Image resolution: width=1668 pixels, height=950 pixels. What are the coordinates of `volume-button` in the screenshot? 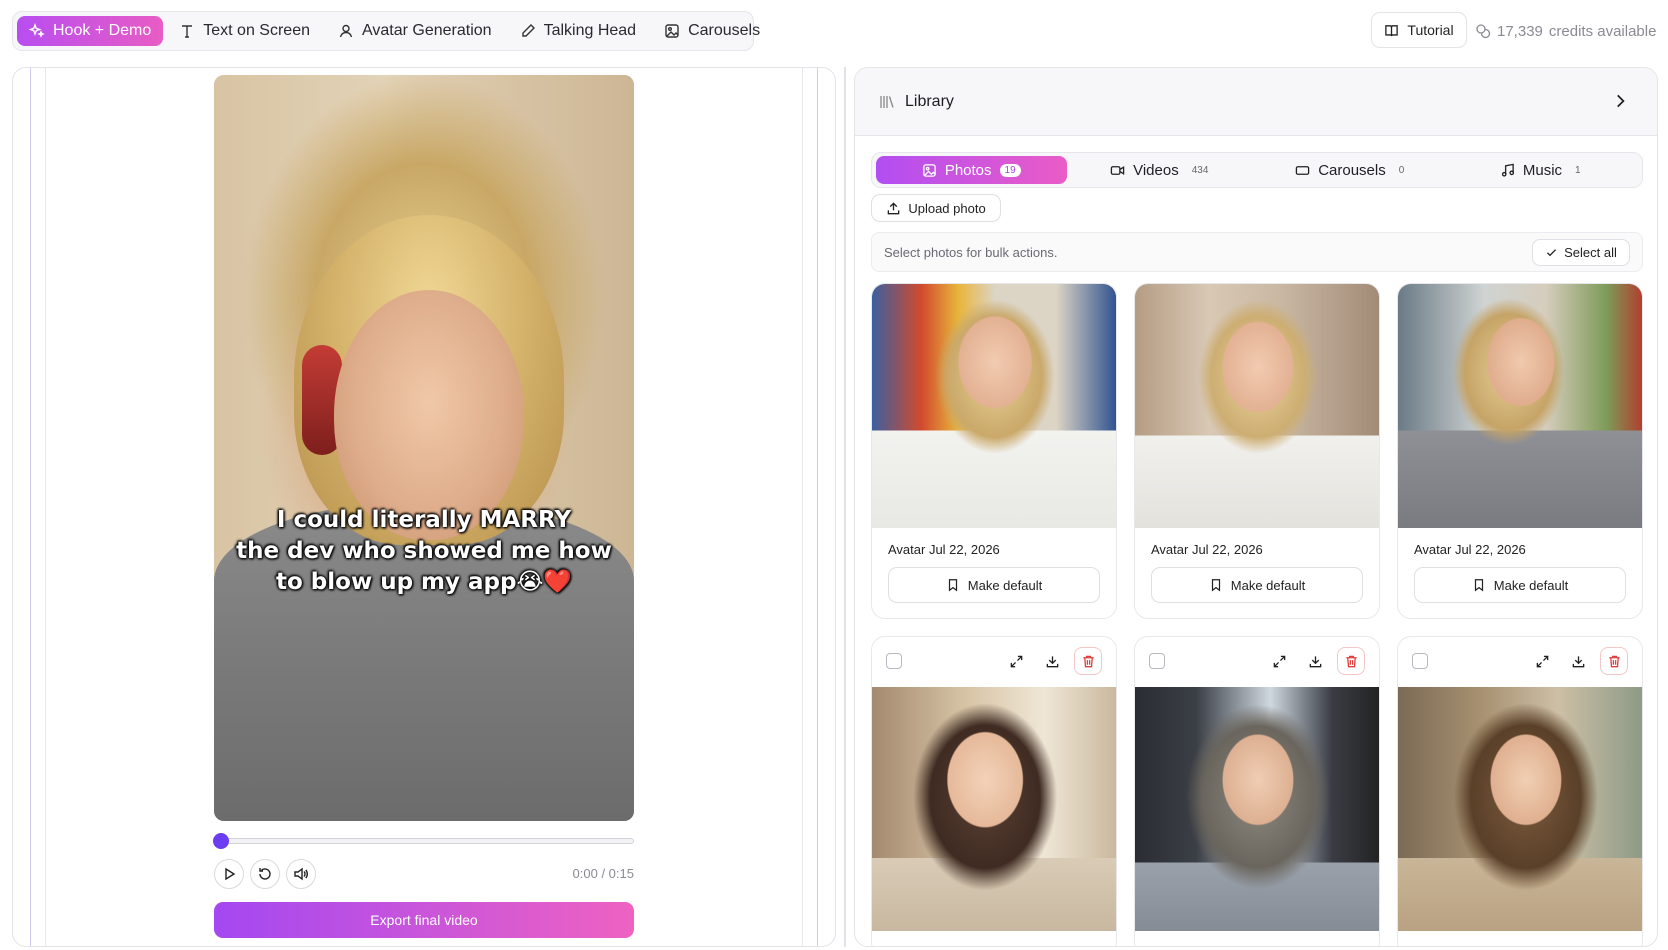 It's located at (301, 874).